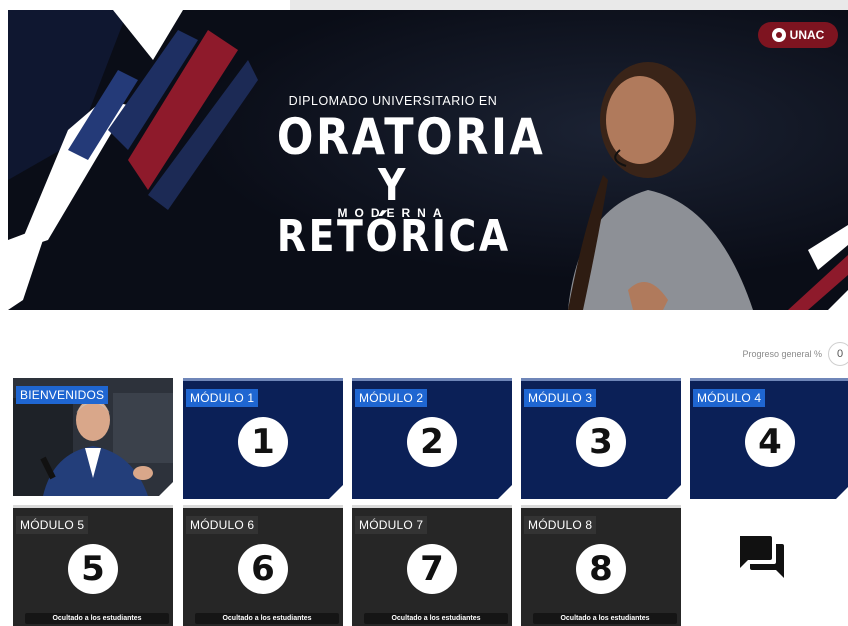  Describe the element at coordinates (782, 354) in the screenshot. I see `progress-label: Progreso general %` at that location.